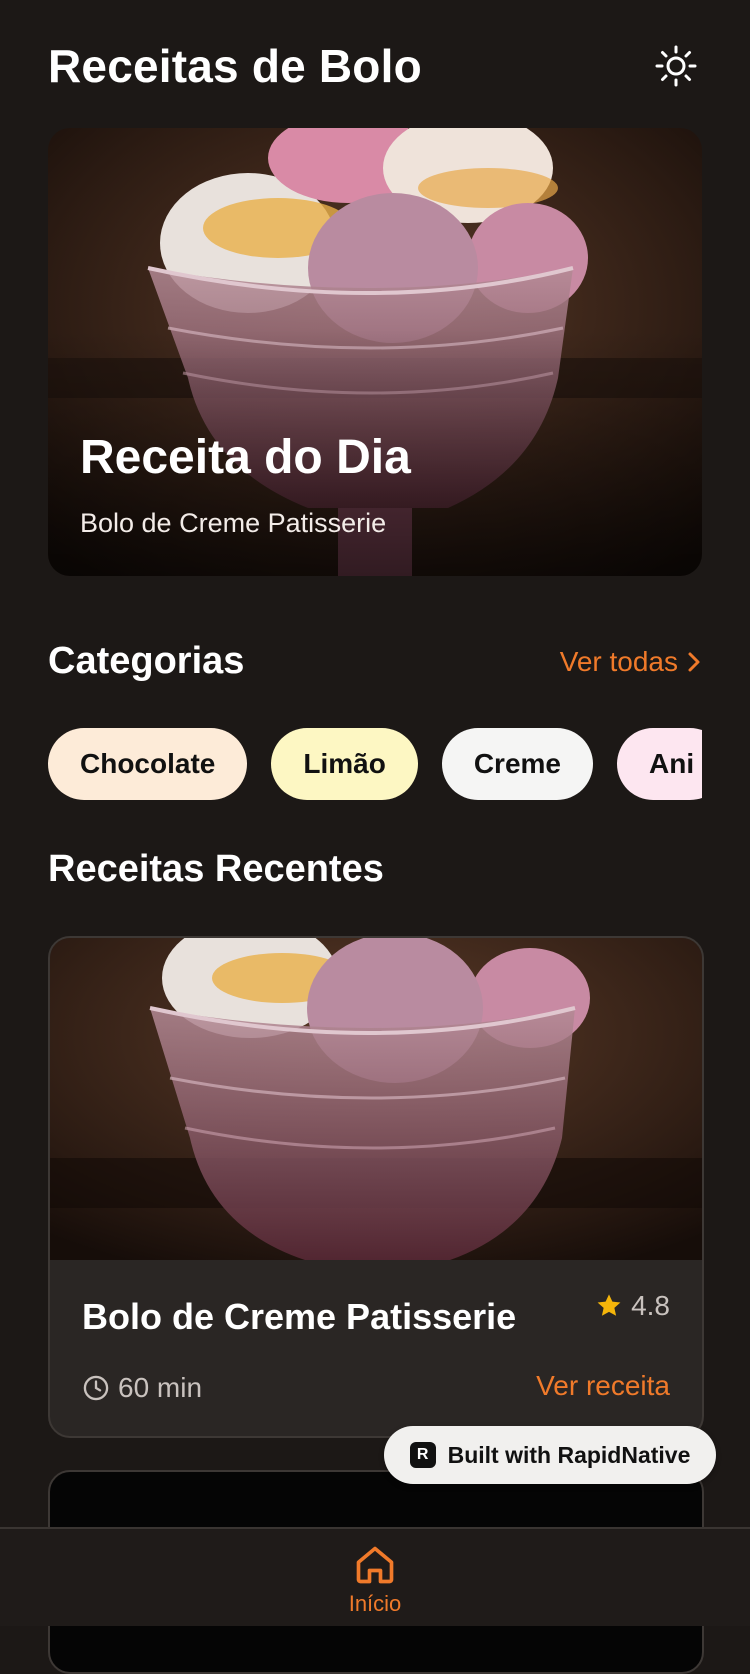 The image size is (750, 1674). I want to click on hero-title: Receita do Dia, so click(245, 457).